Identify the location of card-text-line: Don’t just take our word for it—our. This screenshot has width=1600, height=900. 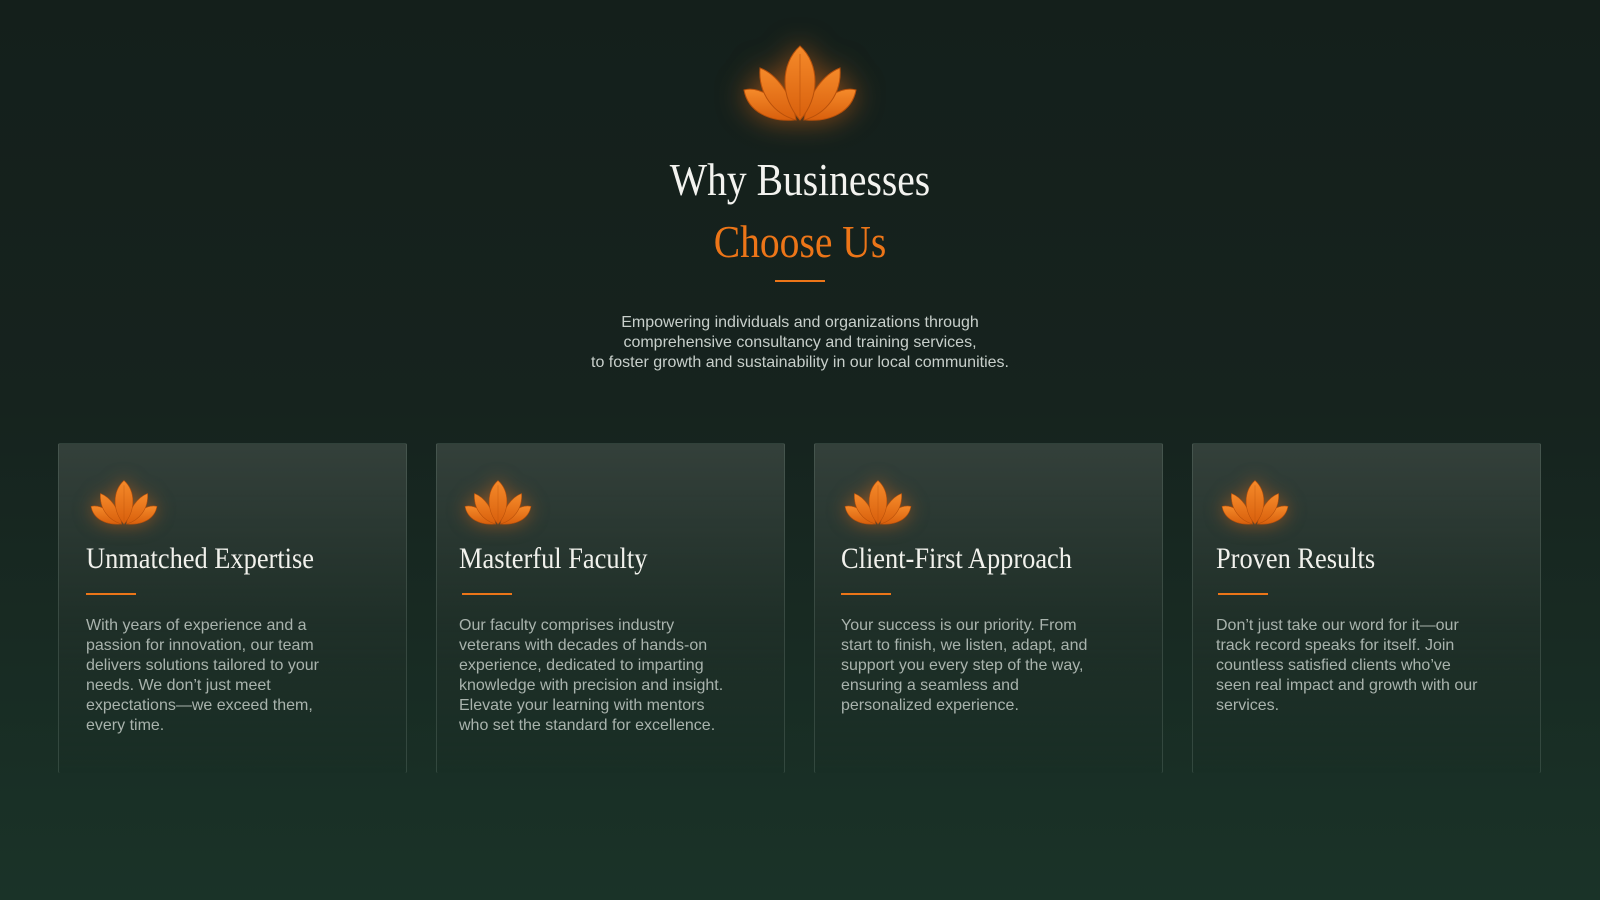
(1337, 625).